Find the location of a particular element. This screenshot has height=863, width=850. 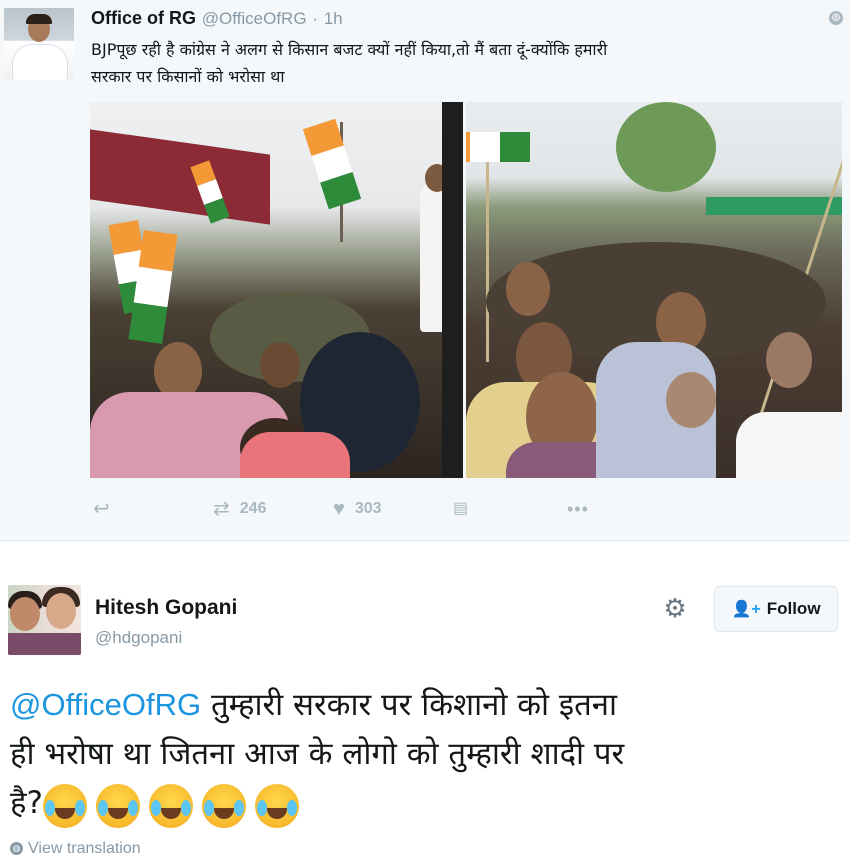

retweet-icon: ⇄ is located at coordinates (221, 508).